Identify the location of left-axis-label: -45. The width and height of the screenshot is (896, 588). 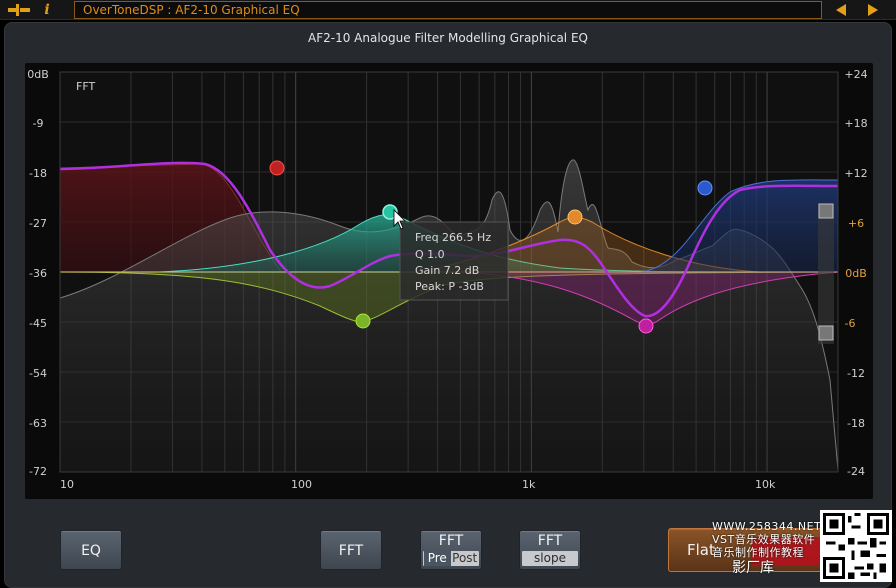
(38, 323).